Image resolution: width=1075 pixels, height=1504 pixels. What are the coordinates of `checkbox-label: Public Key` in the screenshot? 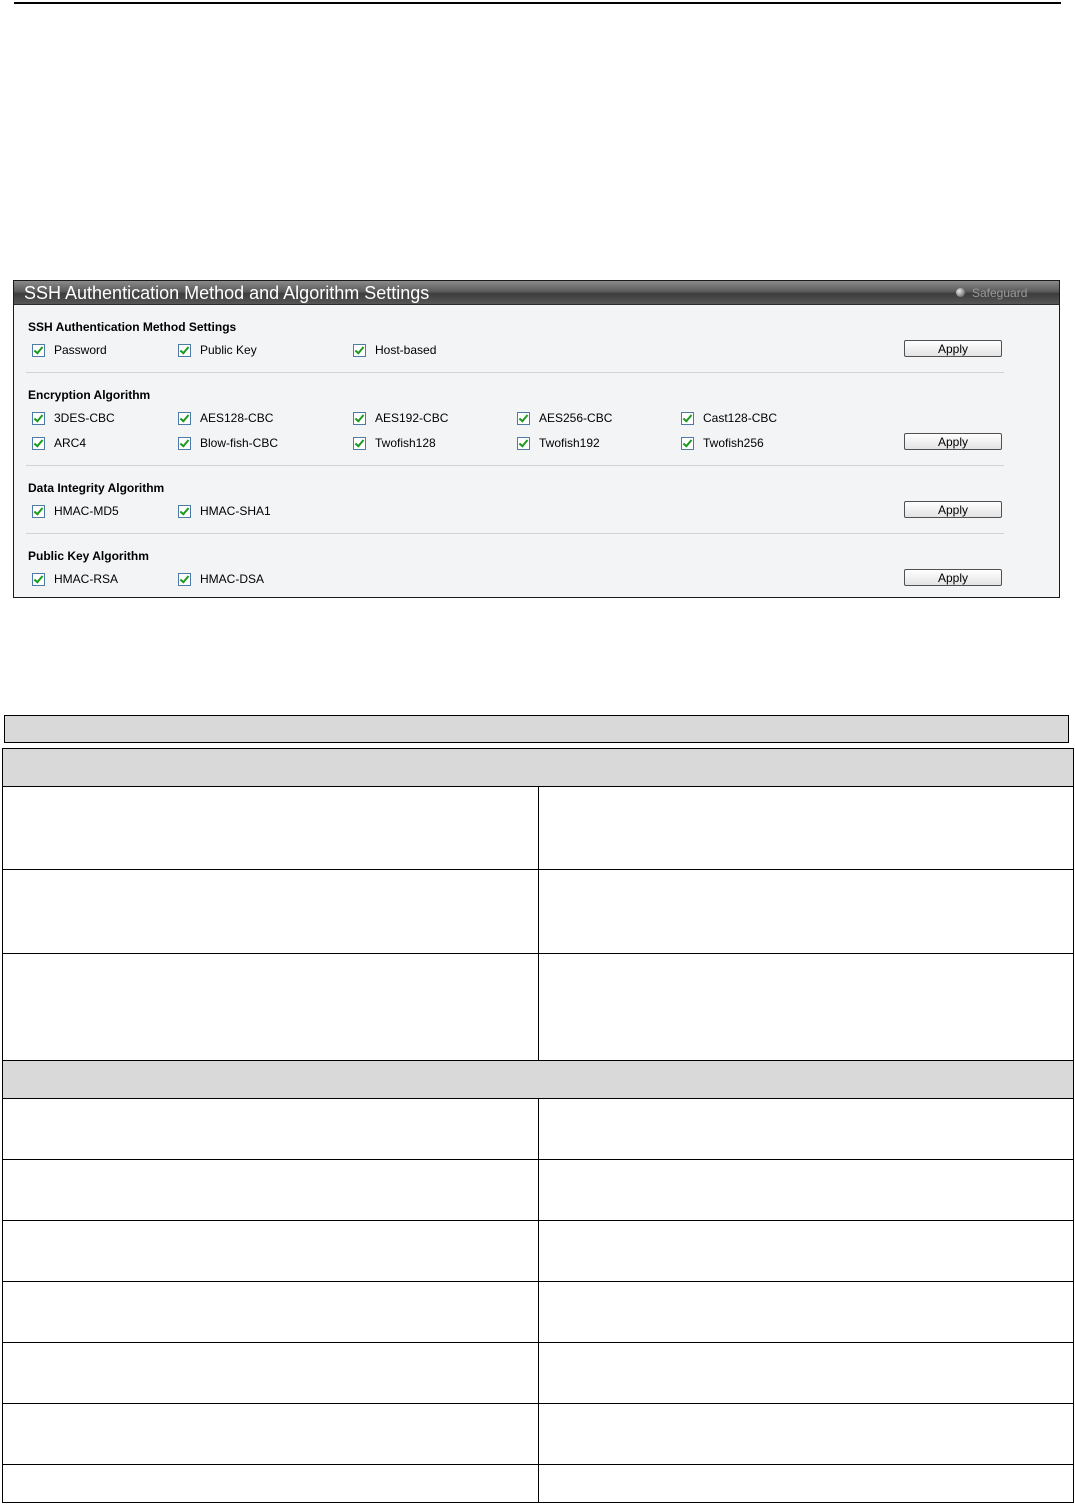 It's located at (228, 350).